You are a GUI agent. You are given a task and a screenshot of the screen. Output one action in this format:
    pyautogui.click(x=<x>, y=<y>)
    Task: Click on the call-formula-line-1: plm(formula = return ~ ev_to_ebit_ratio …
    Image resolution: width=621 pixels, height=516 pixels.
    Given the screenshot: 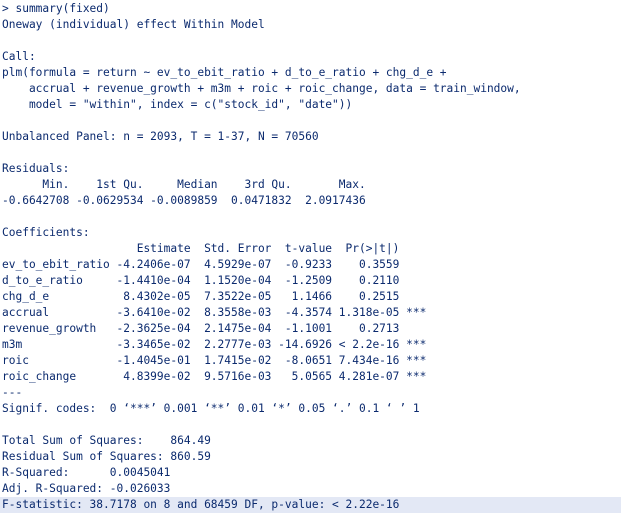 What is the action you would take?
    pyautogui.click(x=224, y=72)
    